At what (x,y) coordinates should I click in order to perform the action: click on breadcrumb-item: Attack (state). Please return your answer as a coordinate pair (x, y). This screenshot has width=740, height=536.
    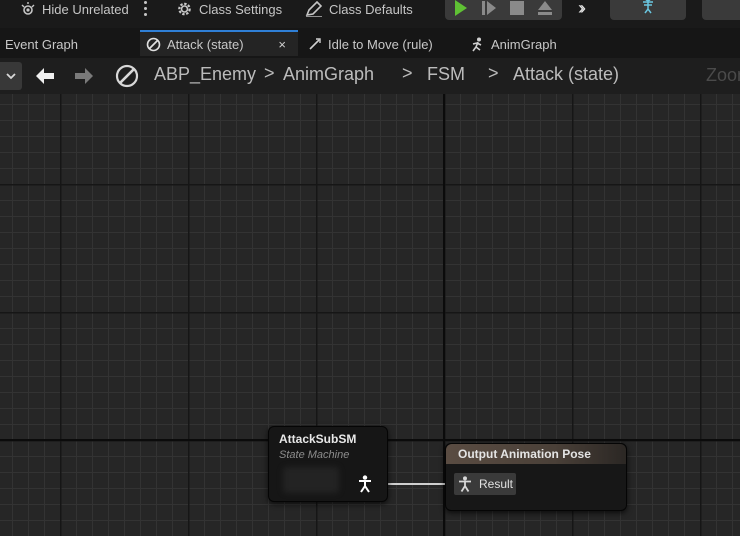
    Looking at the image, I should click on (566, 74).